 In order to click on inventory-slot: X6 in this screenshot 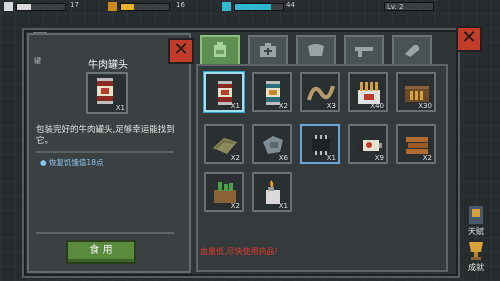, I will do `click(272, 144)`.